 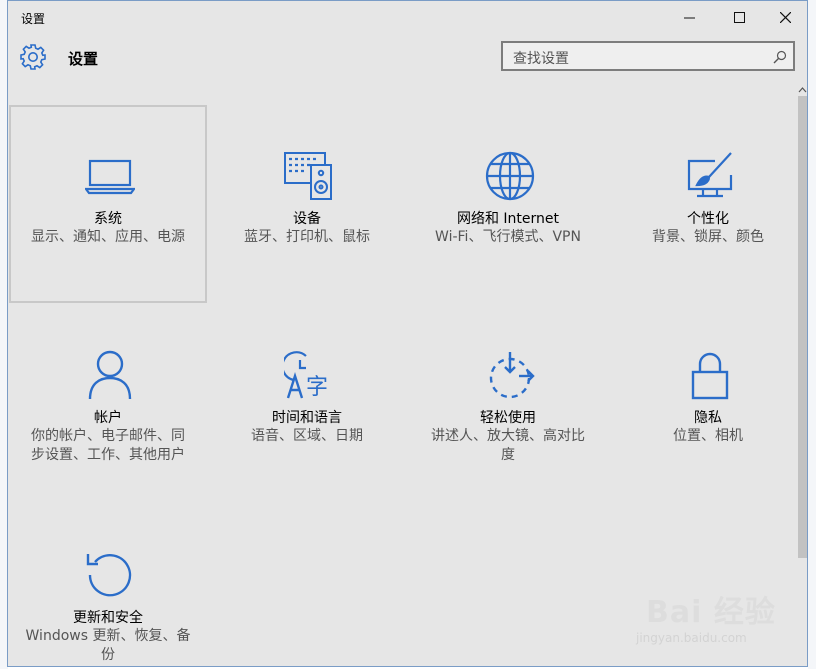 I want to click on tile-privacy: 隐私 位置、相机, so click(x=708, y=403).